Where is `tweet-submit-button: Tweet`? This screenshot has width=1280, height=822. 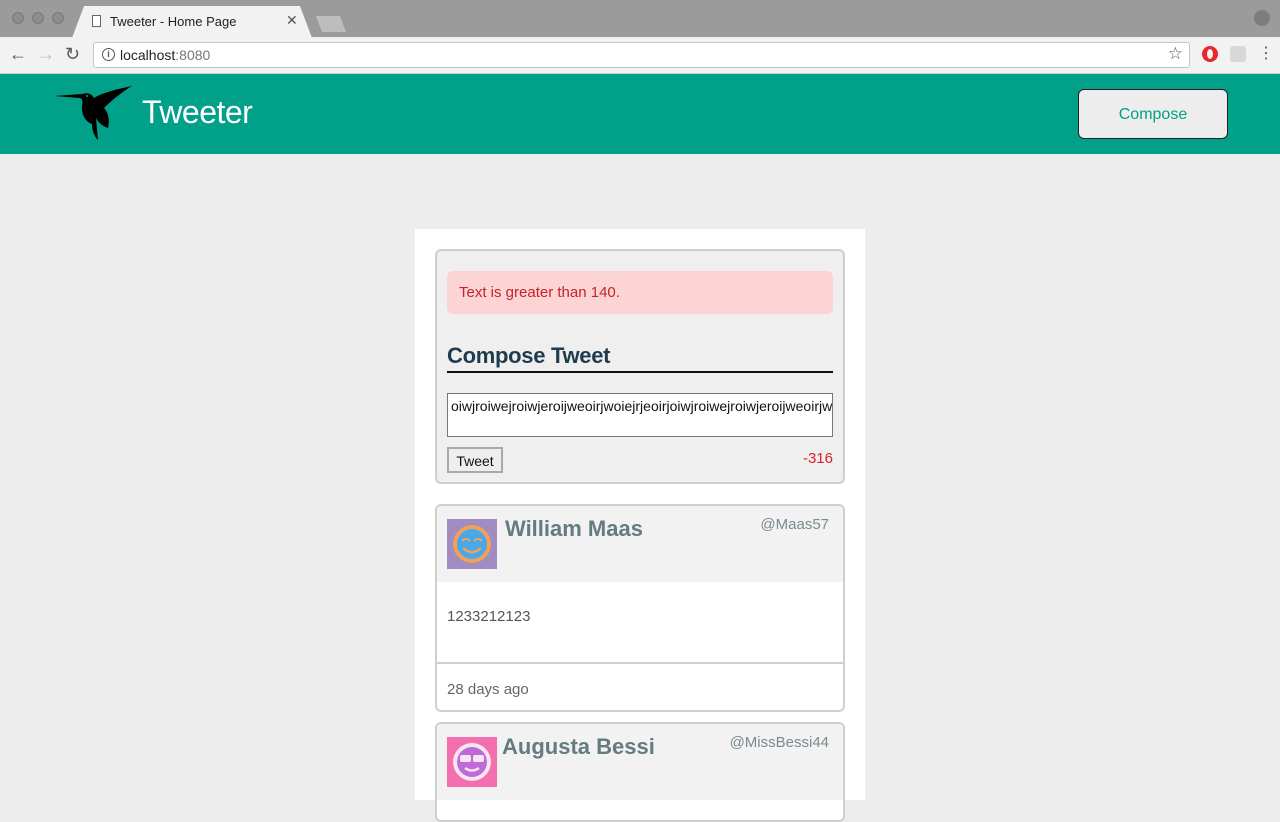
tweet-submit-button: Tweet is located at coordinates (475, 460).